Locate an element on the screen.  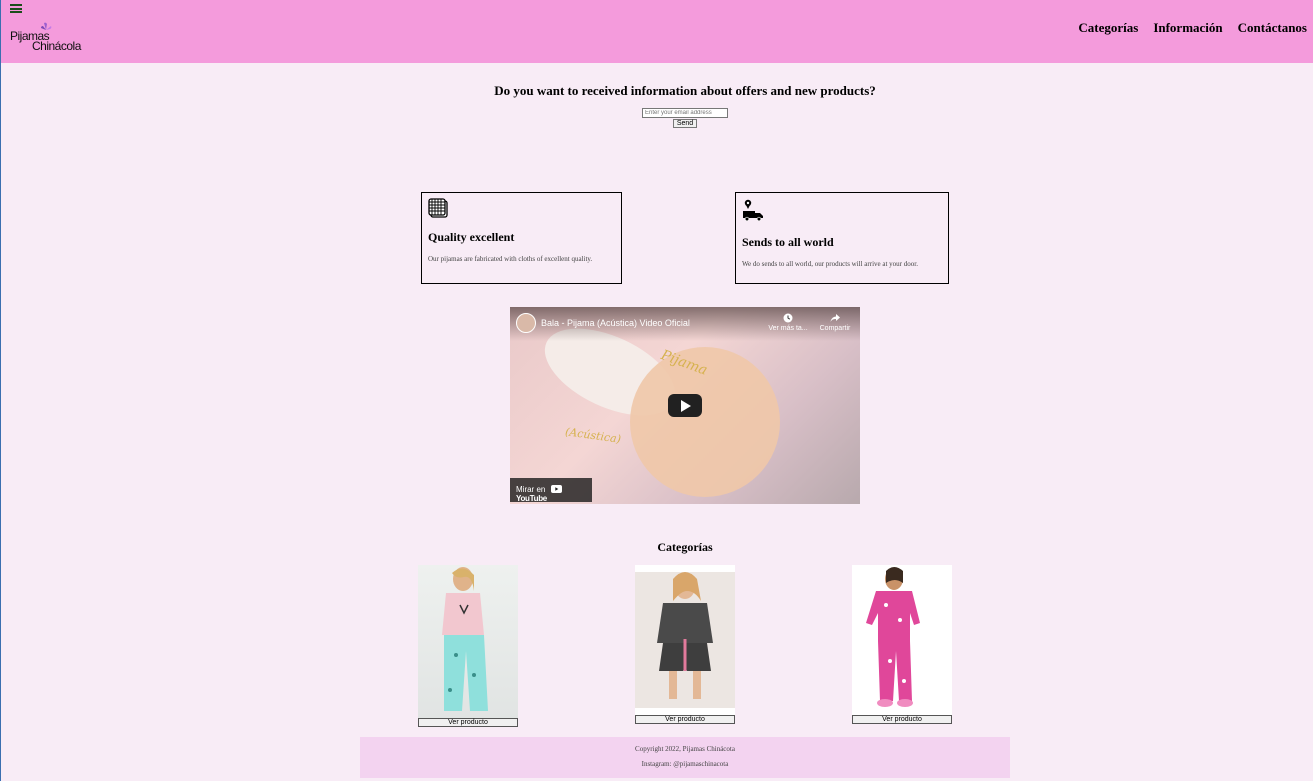
watch-on-label: Mirar en is located at coordinates (531, 489).